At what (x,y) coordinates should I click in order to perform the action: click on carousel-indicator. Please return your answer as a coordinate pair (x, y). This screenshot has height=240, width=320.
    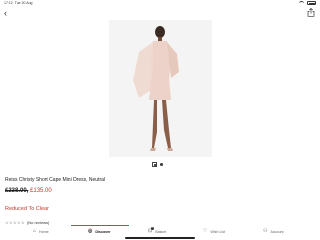
    Looking at the image, I should click on (157, 164).